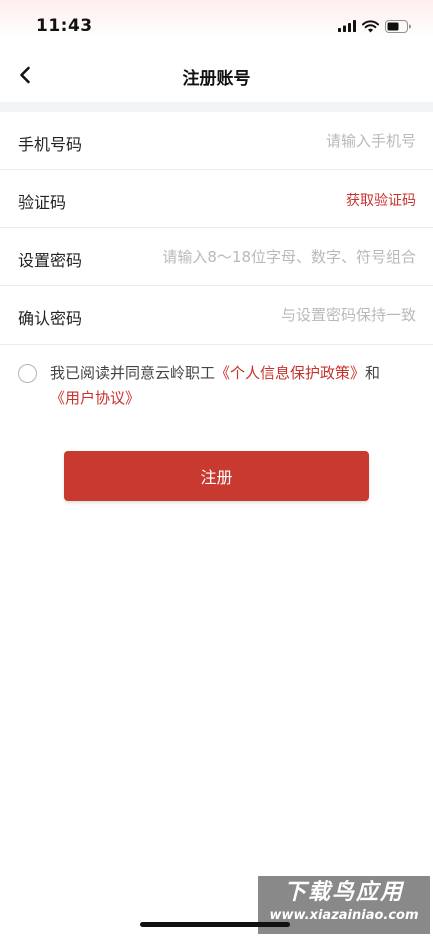  I want to click on get-code-button: 获取验证码, so click(381, 200).